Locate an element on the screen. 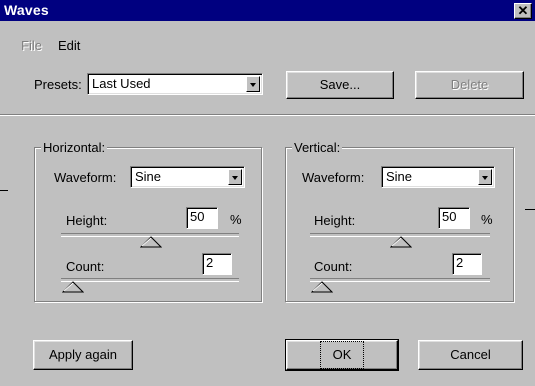 The image size is (535, 386). horizontal-count-field: 2 is located at coordinates (217, 264).